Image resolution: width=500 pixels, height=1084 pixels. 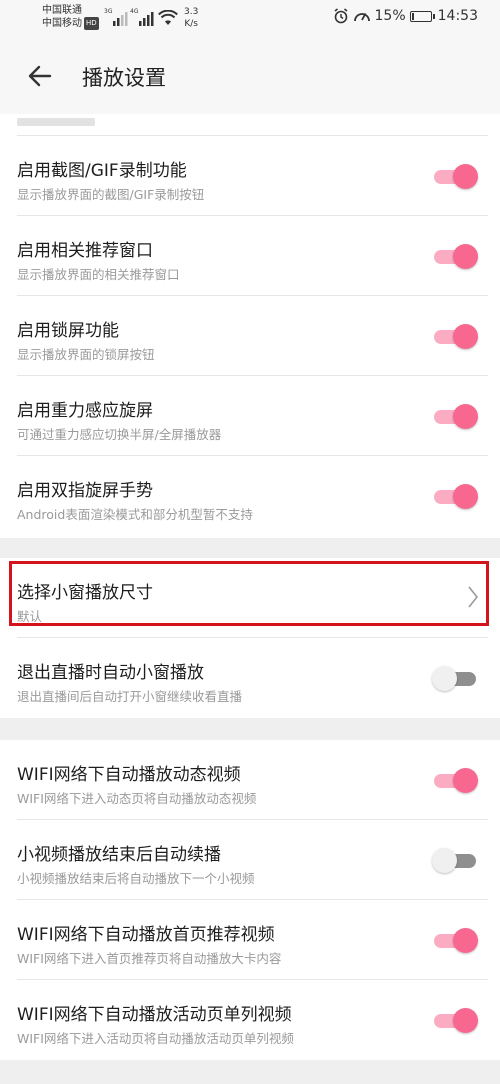 I want to click on setting-row-related: 启用相关推荐窗口 显示播放界面的相关推荐窗口, so click(x=250, y=256).